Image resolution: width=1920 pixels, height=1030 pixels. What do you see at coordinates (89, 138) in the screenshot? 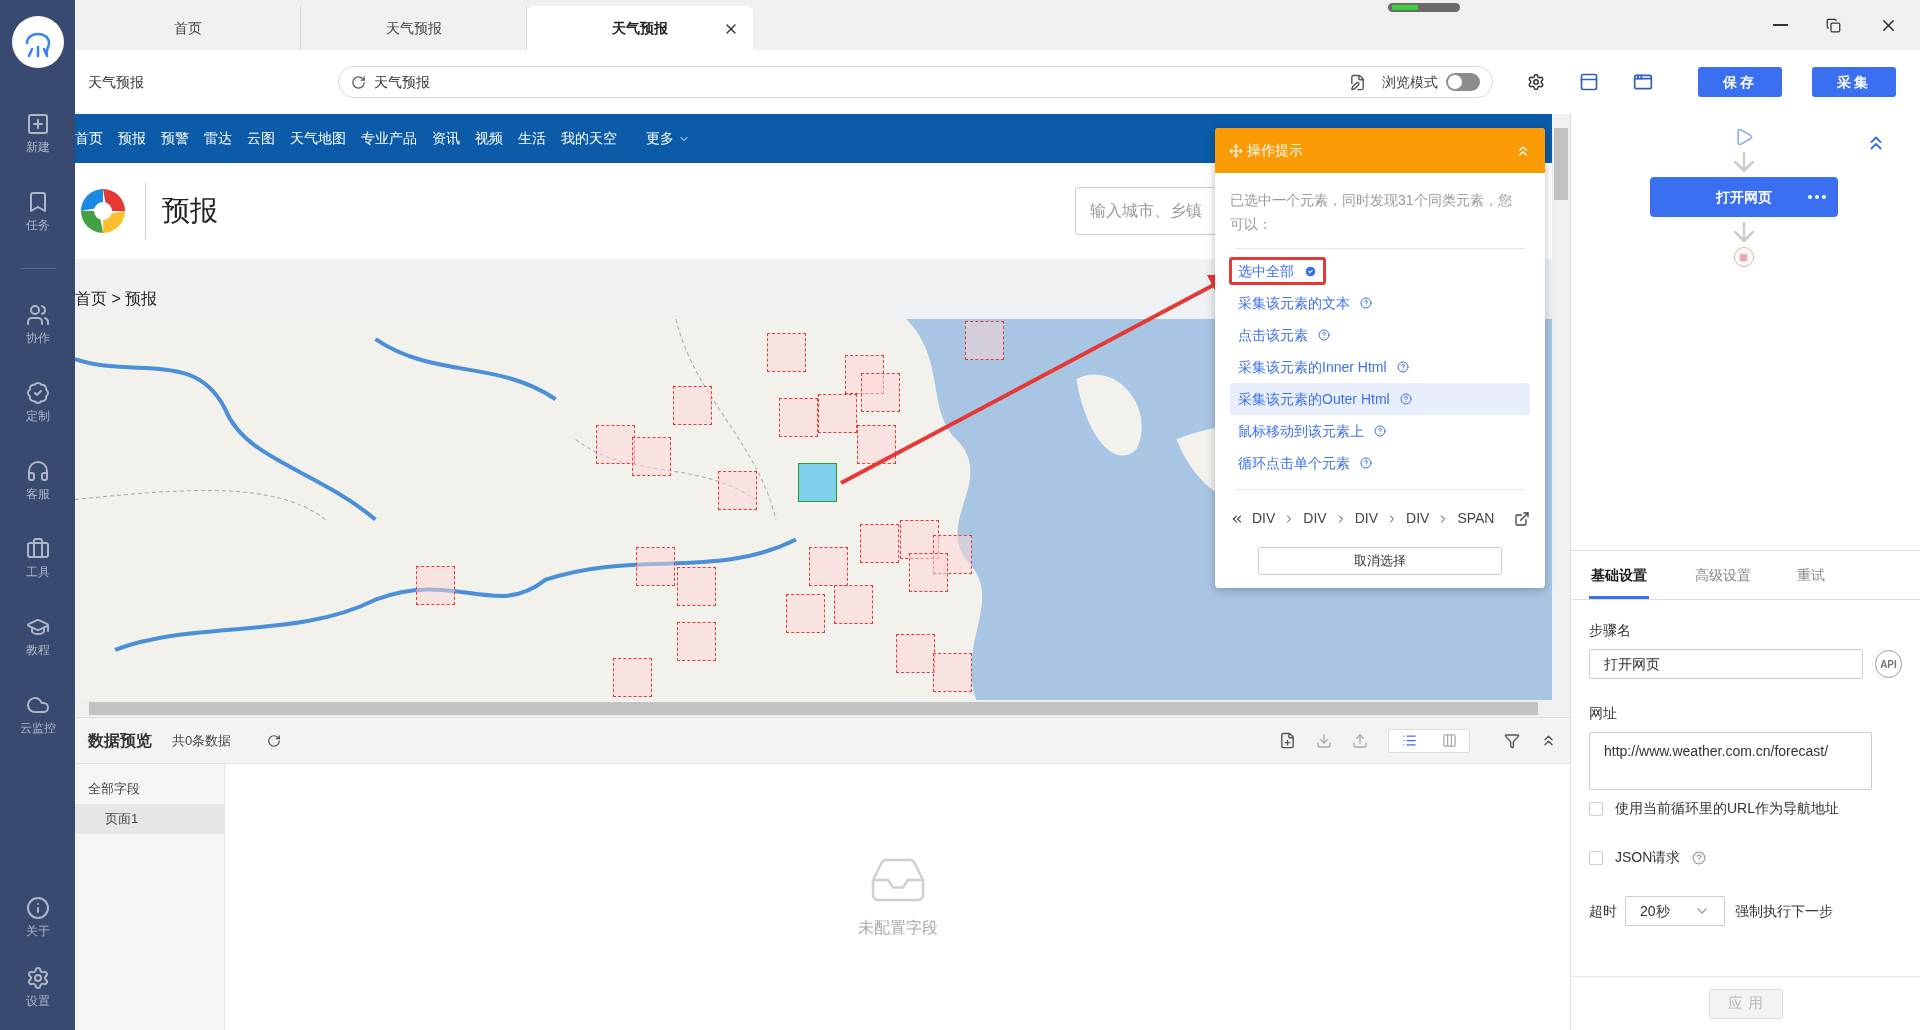
I see `nav-link: 首页` at bounding box center [89, 138].